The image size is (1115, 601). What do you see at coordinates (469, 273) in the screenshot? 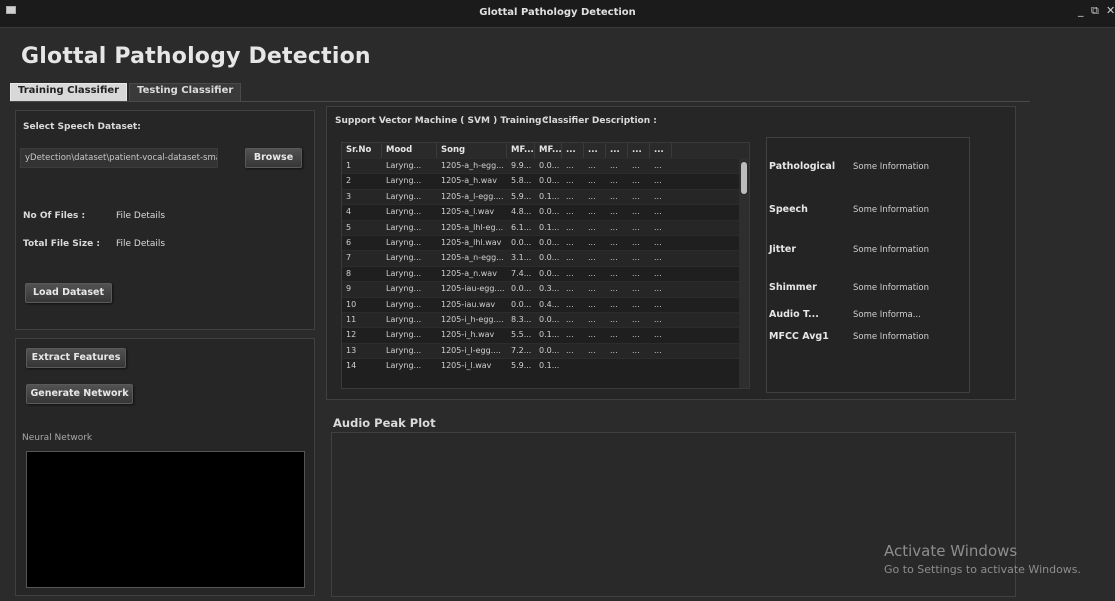
I see `table-cell: 1205-a_n.wav` at bounding box center [469, 273].